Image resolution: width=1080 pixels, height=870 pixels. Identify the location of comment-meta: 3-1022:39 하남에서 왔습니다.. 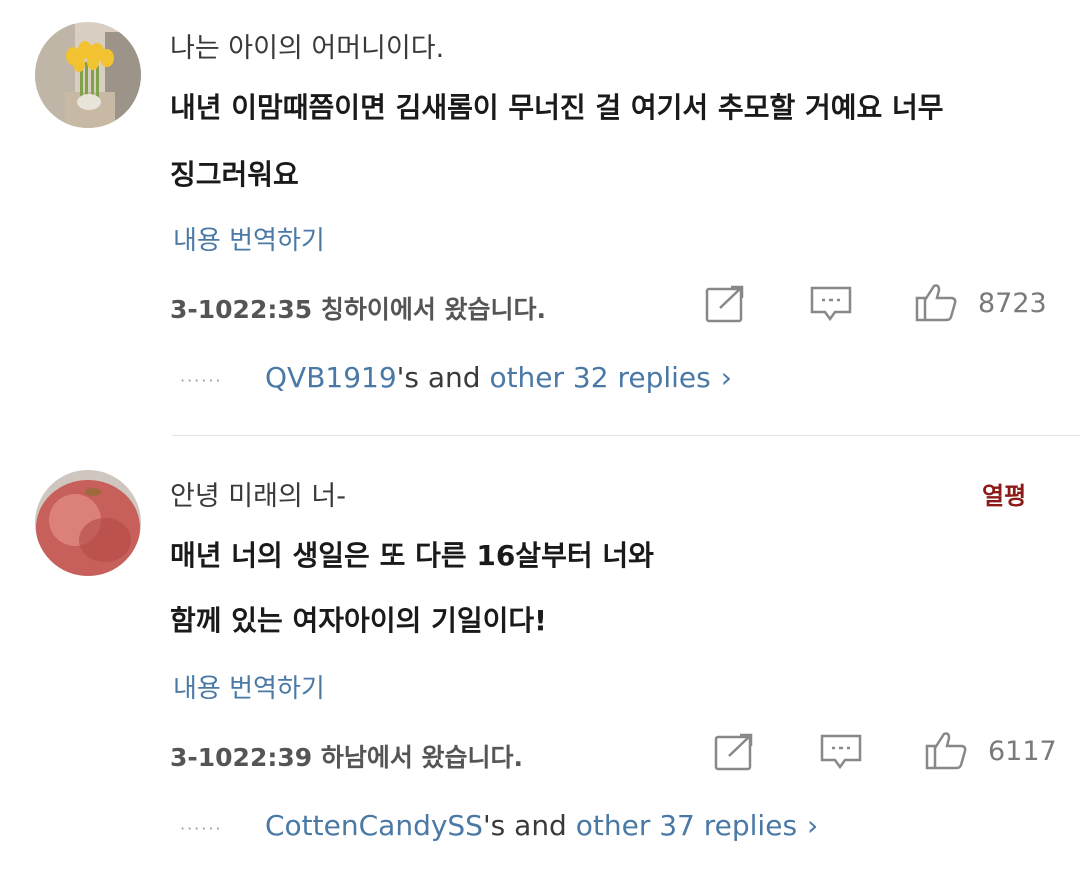
(347, 757).